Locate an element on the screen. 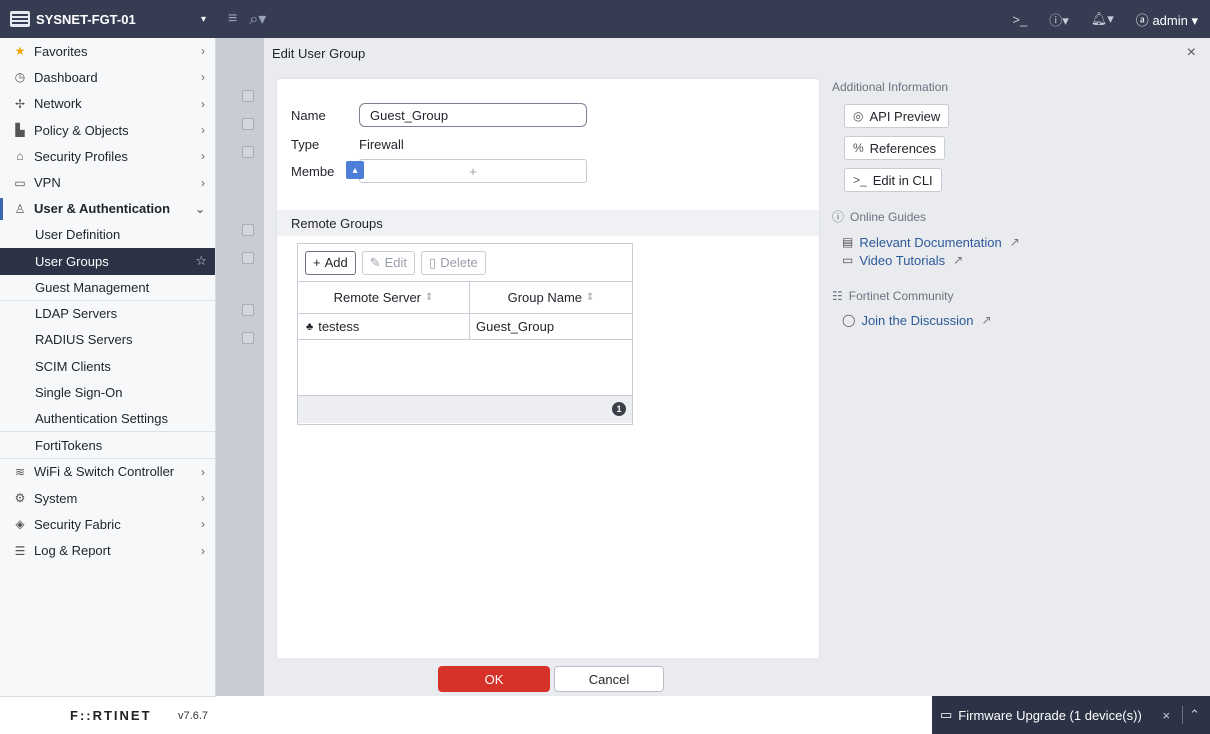  sidebar-item-label: User & Authentication is located at coordinates (102, 209).